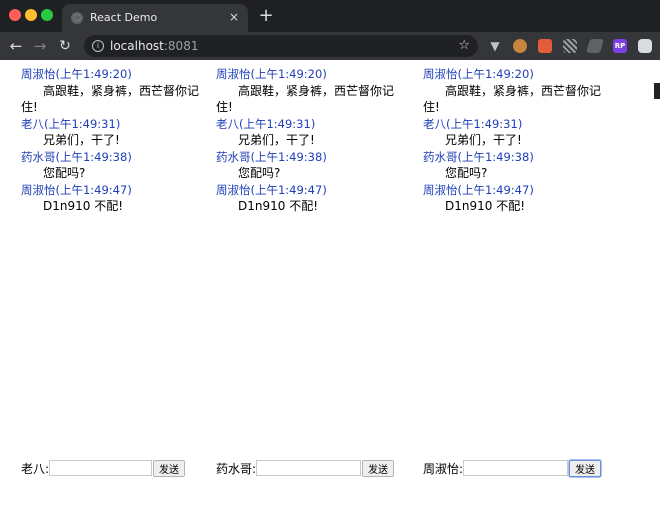 The width and height of the screenshot is (660, 510). I want to click on compose-bar-3: 周淑怡: 发送, so click(512, 468).